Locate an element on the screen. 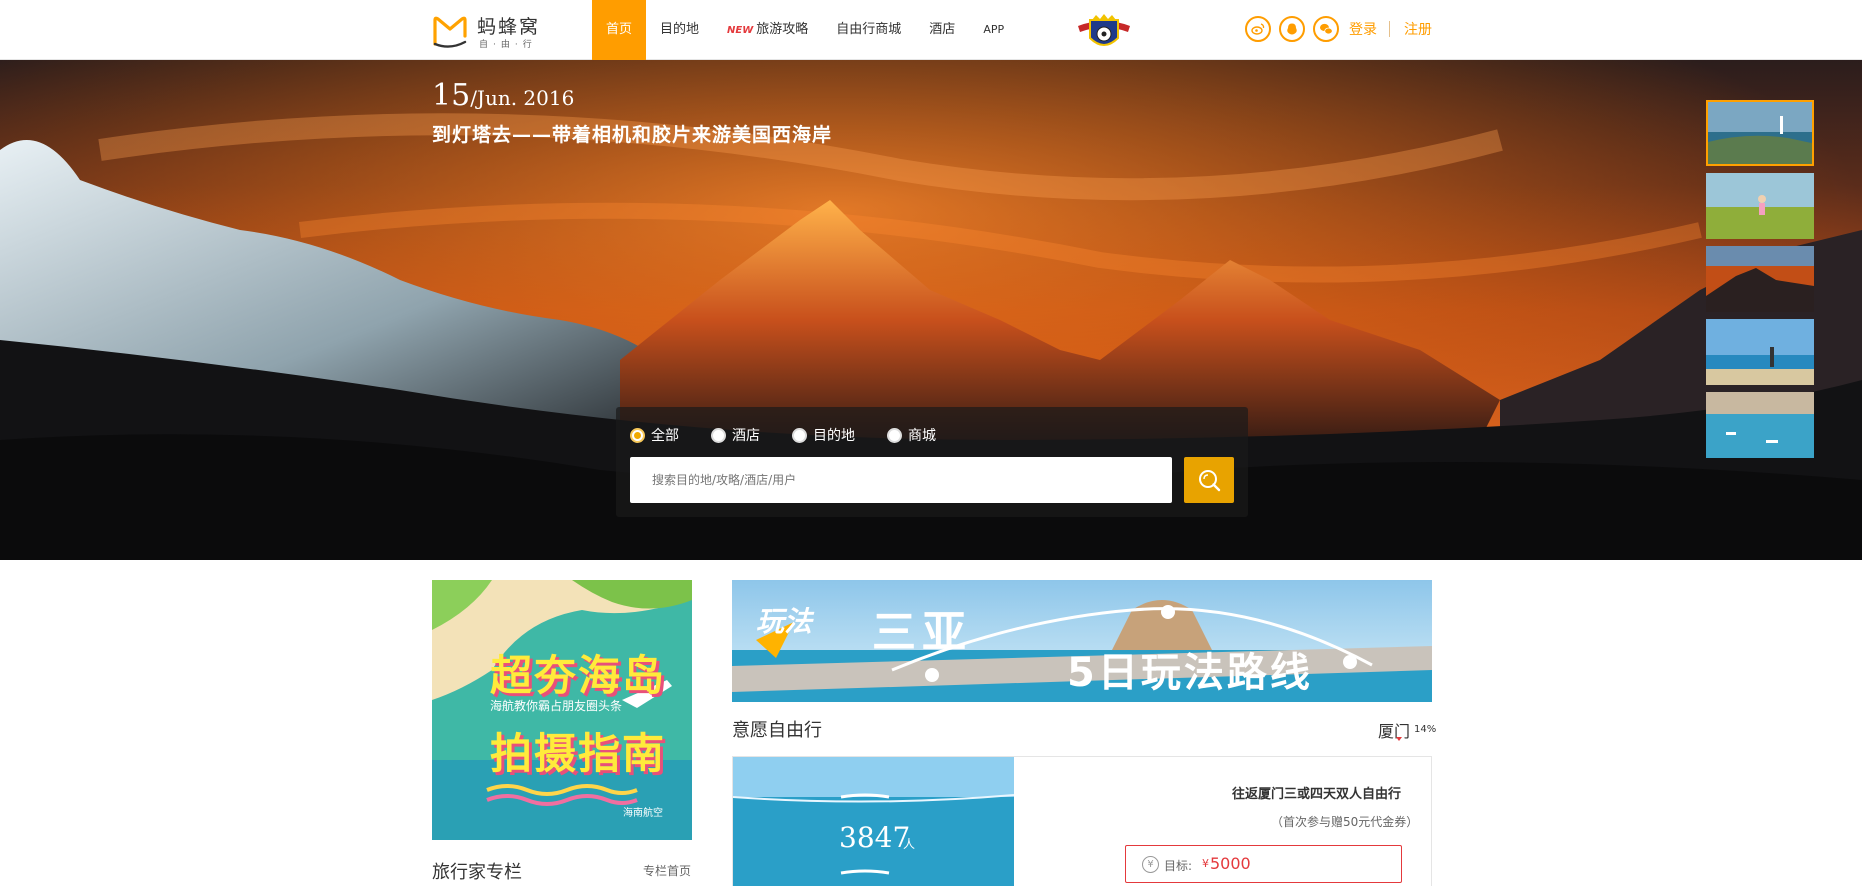 The width and height of the screenshot is (1862, 886). search-options: 全部 酒店 目的地 商城 is located at coordinates (799, 435).